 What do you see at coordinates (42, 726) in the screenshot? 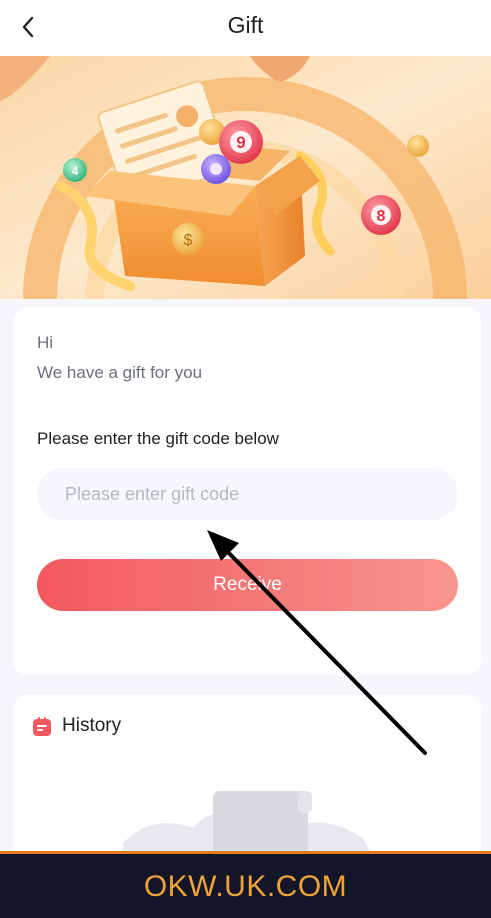
I see `history-list-icon` at bounding box center [42, 726].